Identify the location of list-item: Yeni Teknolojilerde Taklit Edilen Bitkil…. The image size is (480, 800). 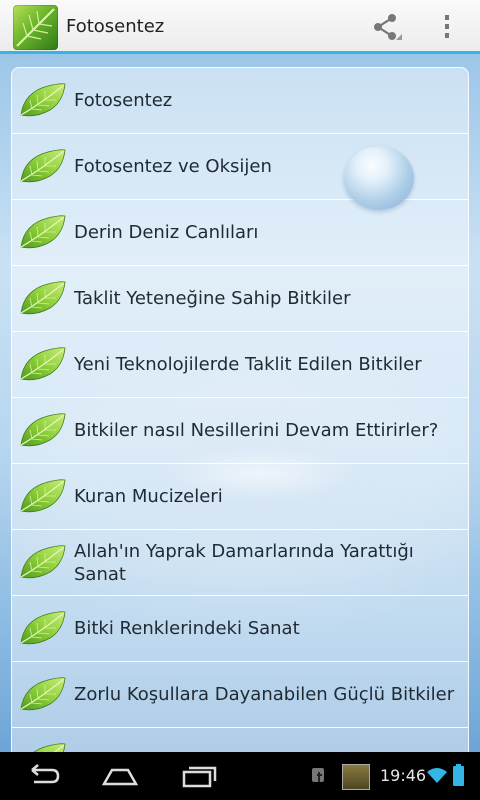
(240, 365).